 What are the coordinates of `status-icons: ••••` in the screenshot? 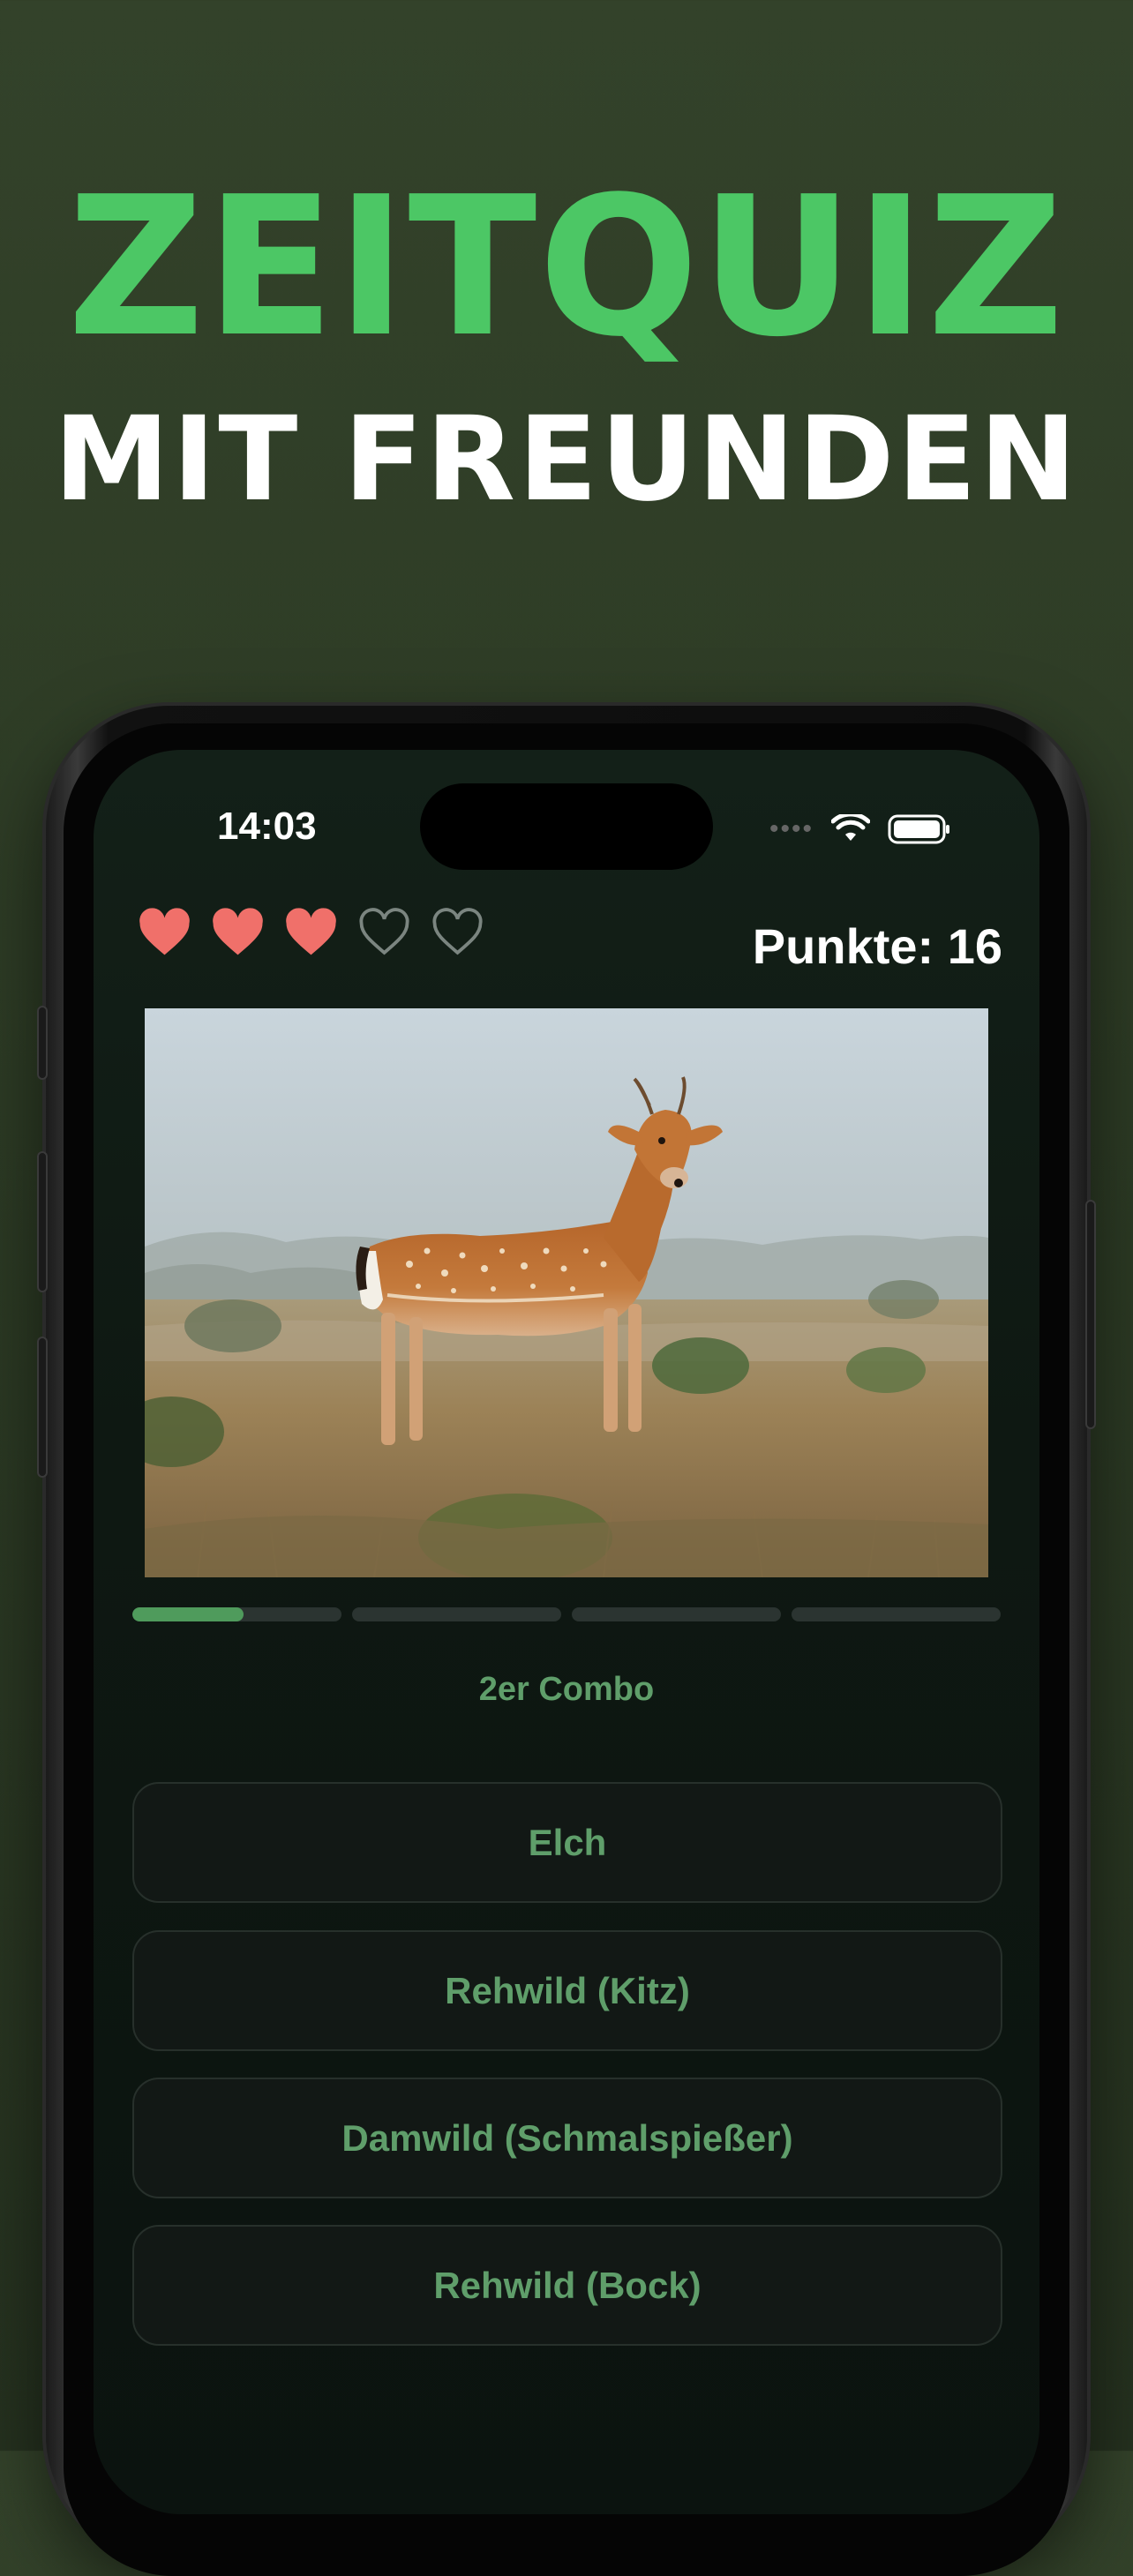 It's located at (860, 830).